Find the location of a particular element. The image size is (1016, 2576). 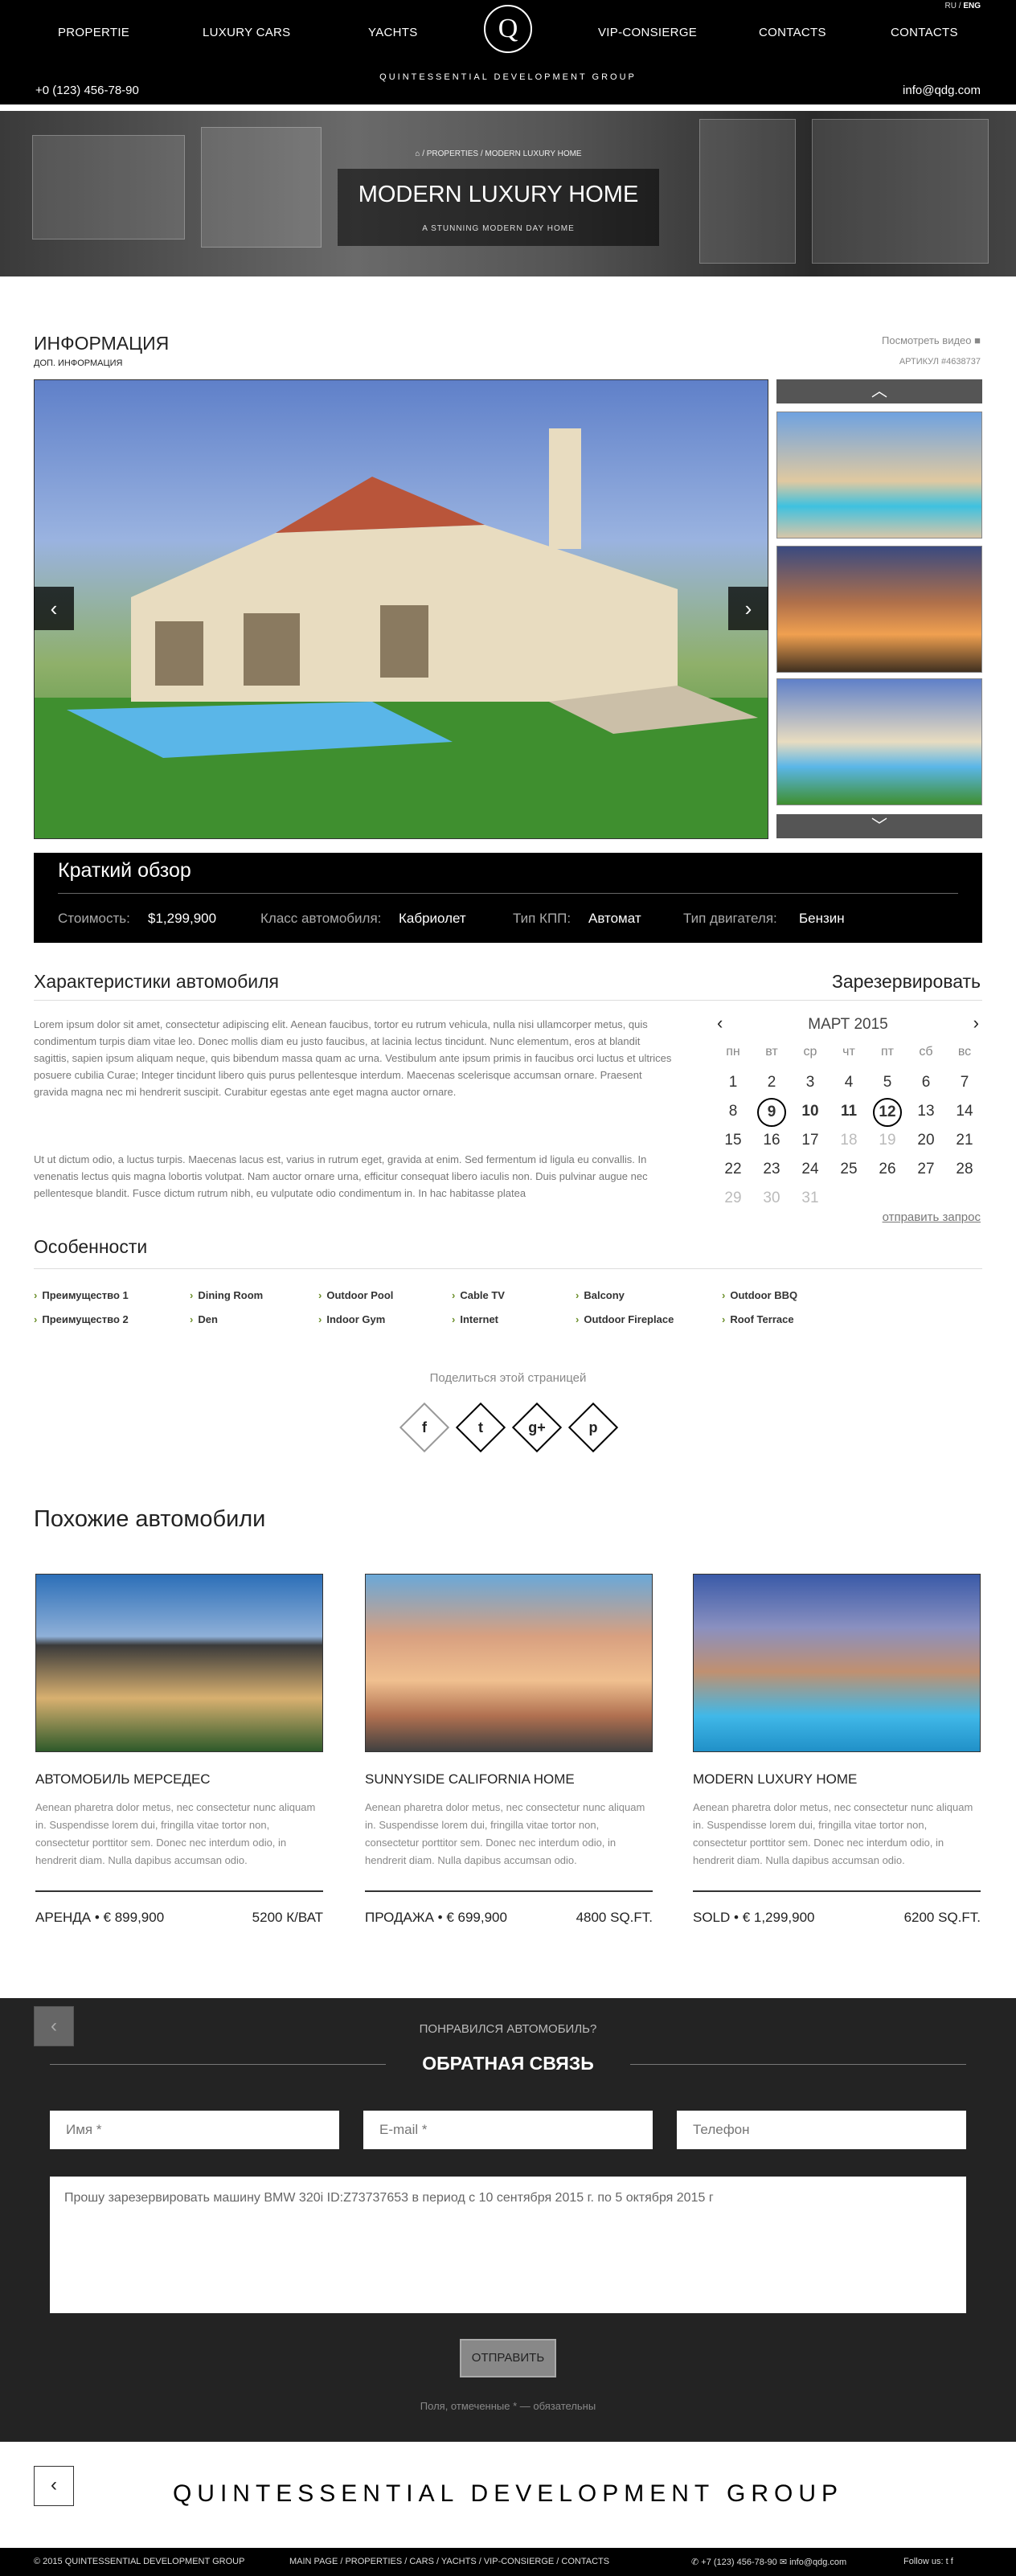

article-number: АРТИКУЛ #4638737 is located at coordinates (940, 362).